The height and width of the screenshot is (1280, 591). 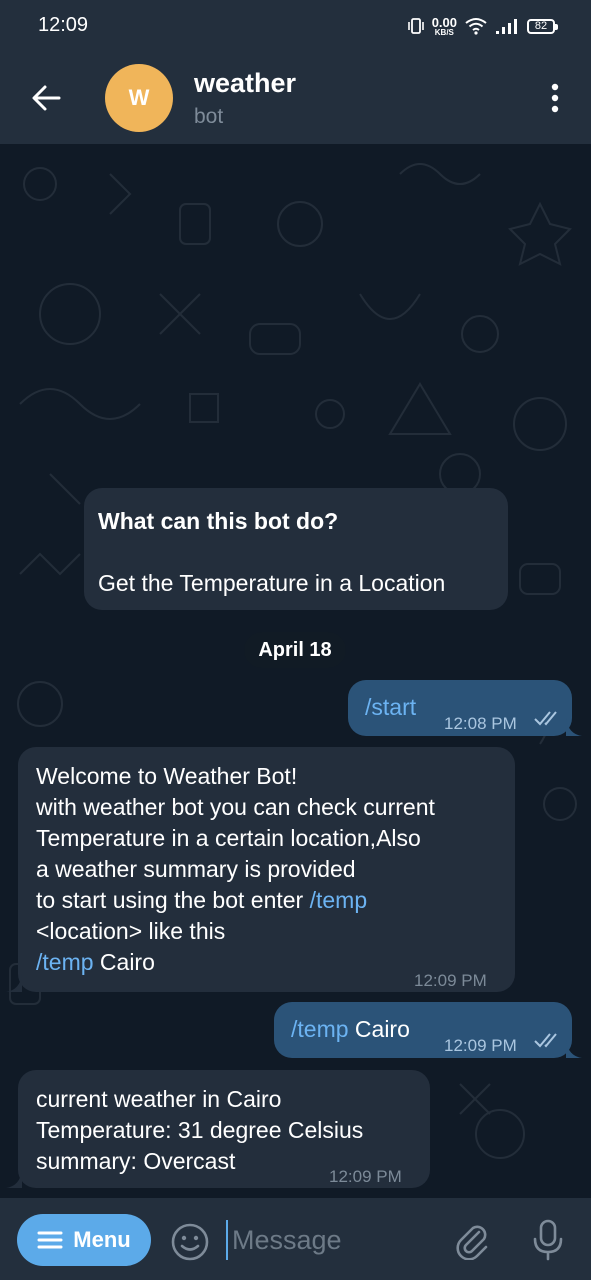 I want to click on wifi-icon, so click(x=476, y=26).